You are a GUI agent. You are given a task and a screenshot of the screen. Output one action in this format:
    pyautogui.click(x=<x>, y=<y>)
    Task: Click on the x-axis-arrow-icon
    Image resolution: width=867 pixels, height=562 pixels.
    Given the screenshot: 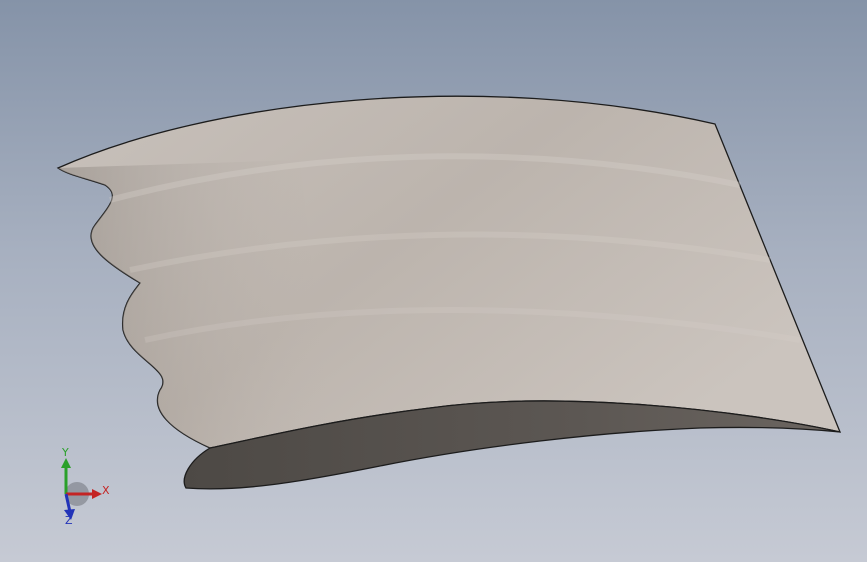 What is the action you would take?
    pyautogui.click(x=97, y=494)
    